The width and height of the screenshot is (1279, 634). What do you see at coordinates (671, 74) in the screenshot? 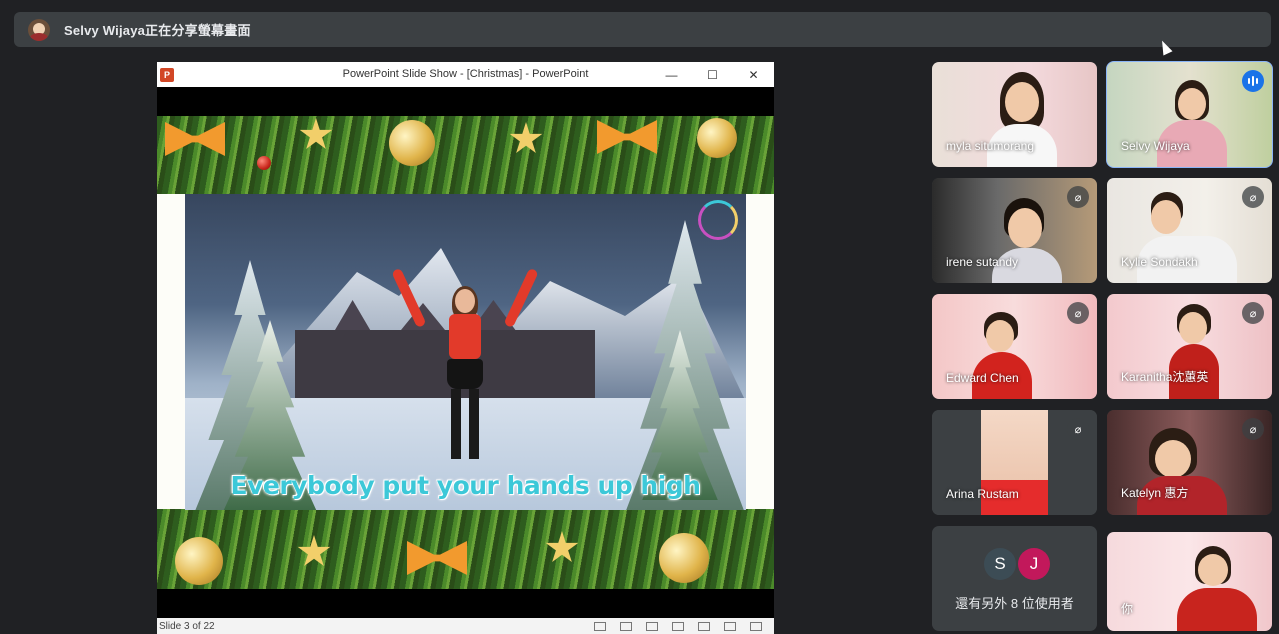
I see `minimize-button: —` at bounding box center [671, 74].